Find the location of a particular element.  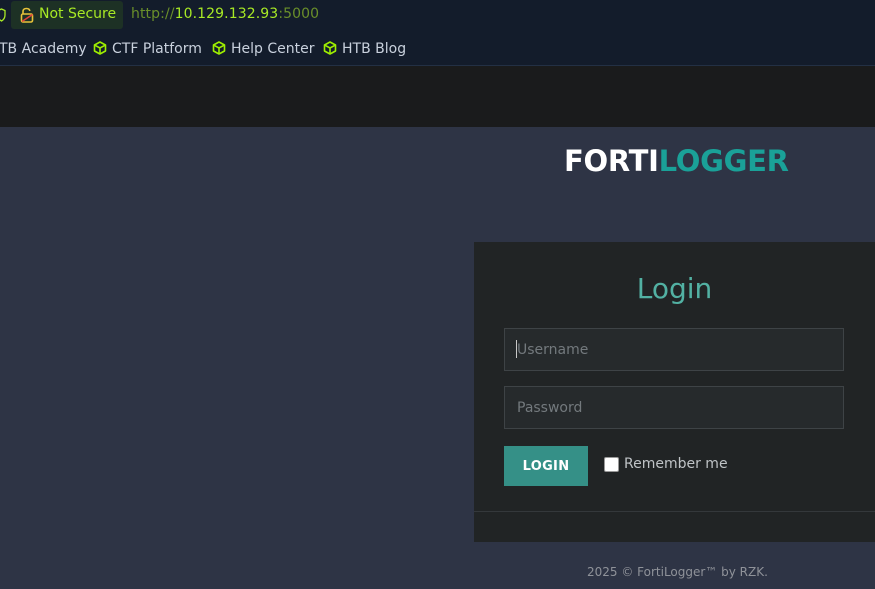

security-indicator: Not Secure is located at coordinates (67, 15).